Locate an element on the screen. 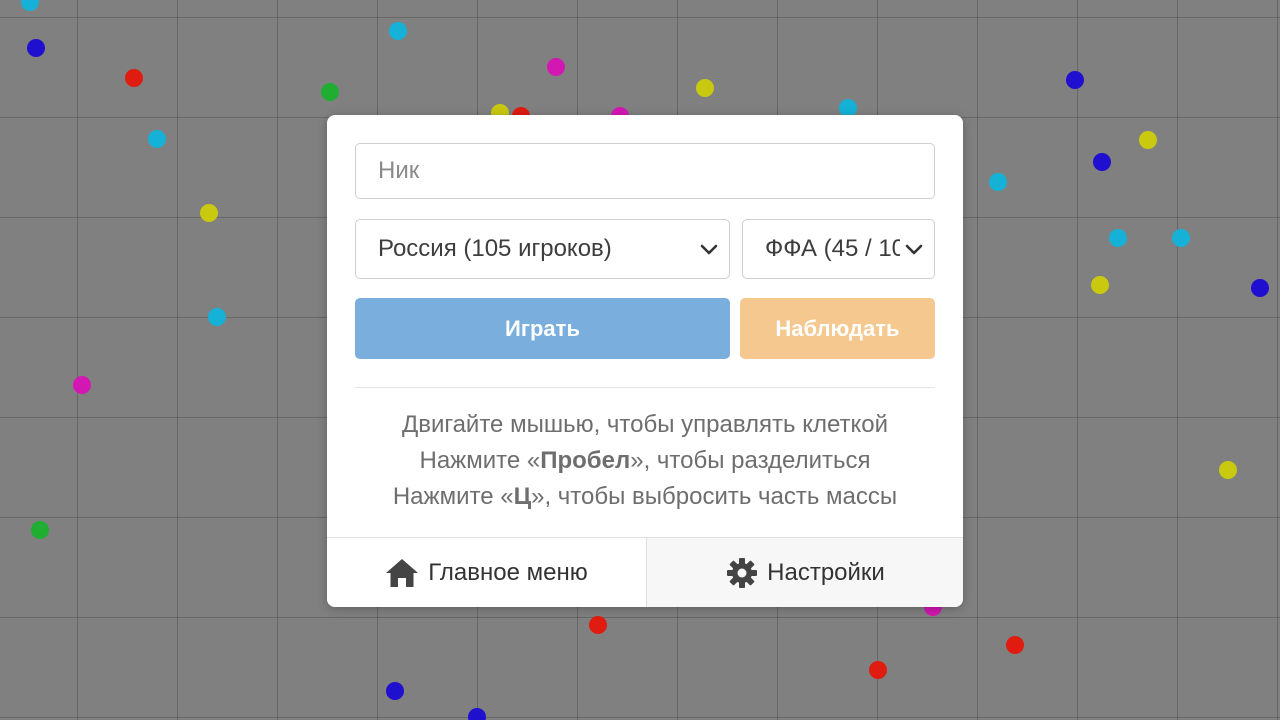 This screenshot has width=1280, height=720. instruction-move: Двигайте мышью, чтобы управлять клеткой is located at coordinates (645, 424).